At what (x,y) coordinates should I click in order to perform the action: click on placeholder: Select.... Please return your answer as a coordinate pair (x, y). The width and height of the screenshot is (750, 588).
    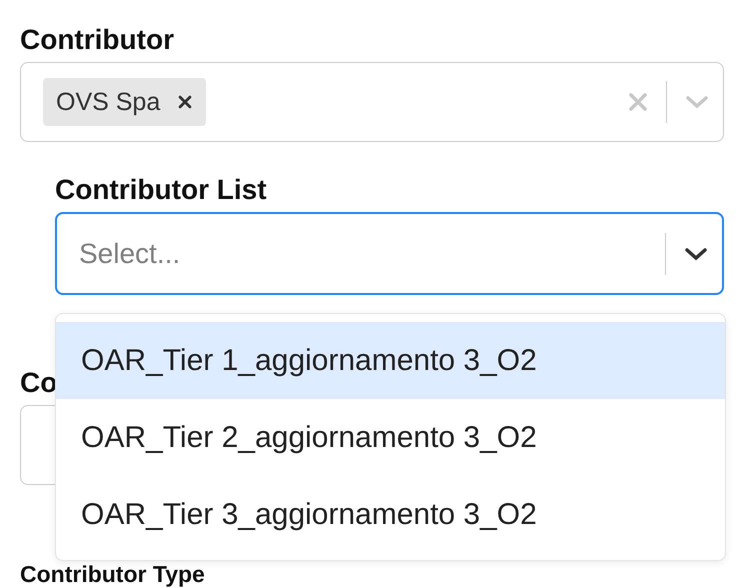
    Looking at the image, I should click on (129, 254).